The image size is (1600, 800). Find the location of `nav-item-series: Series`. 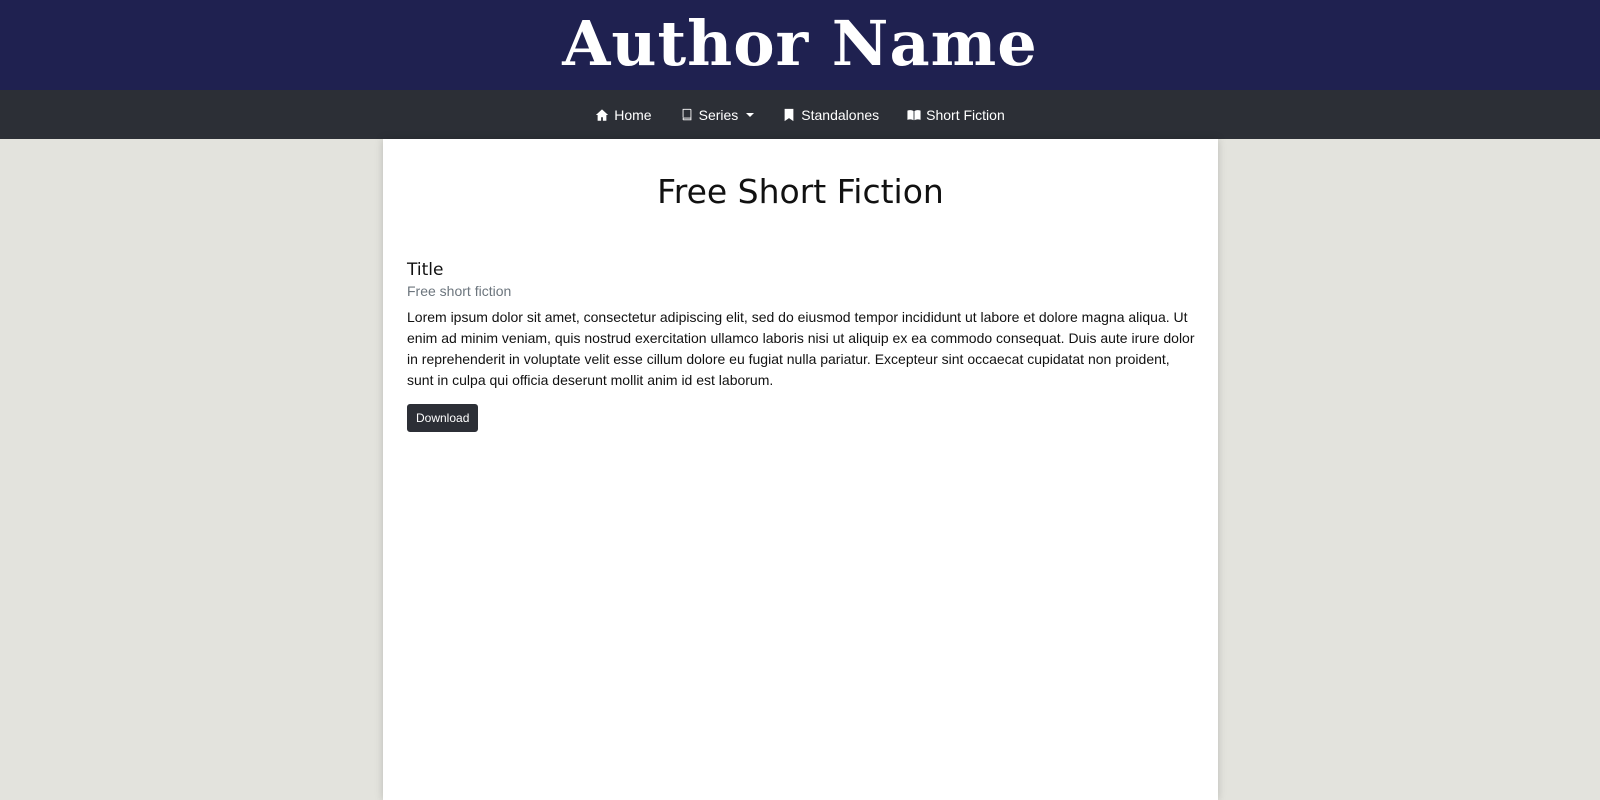

nav-item-series: Series is located at coordinates (717, 115).